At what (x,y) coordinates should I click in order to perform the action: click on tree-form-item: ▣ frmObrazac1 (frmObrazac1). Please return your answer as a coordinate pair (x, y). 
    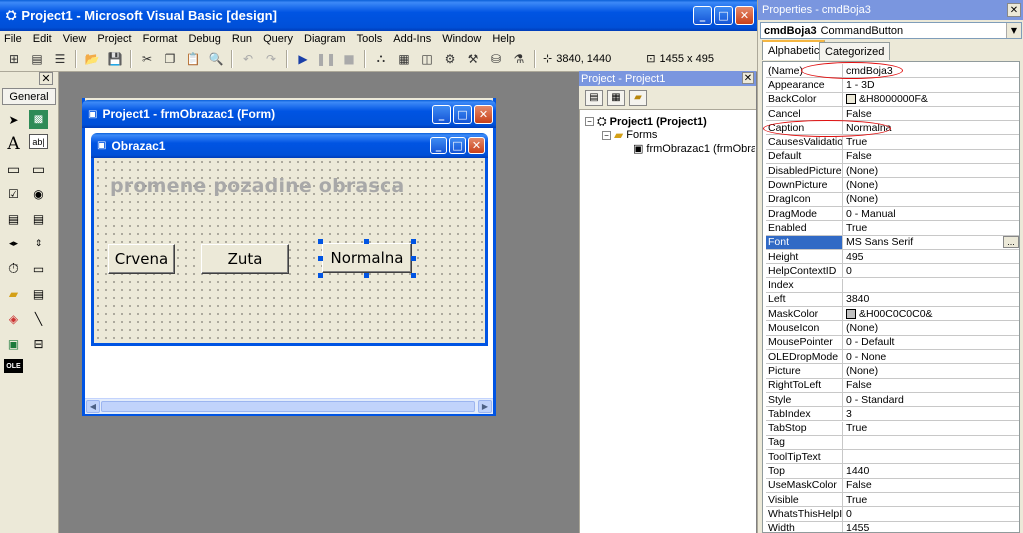
    Looking at the image, I should click on (694, 148).